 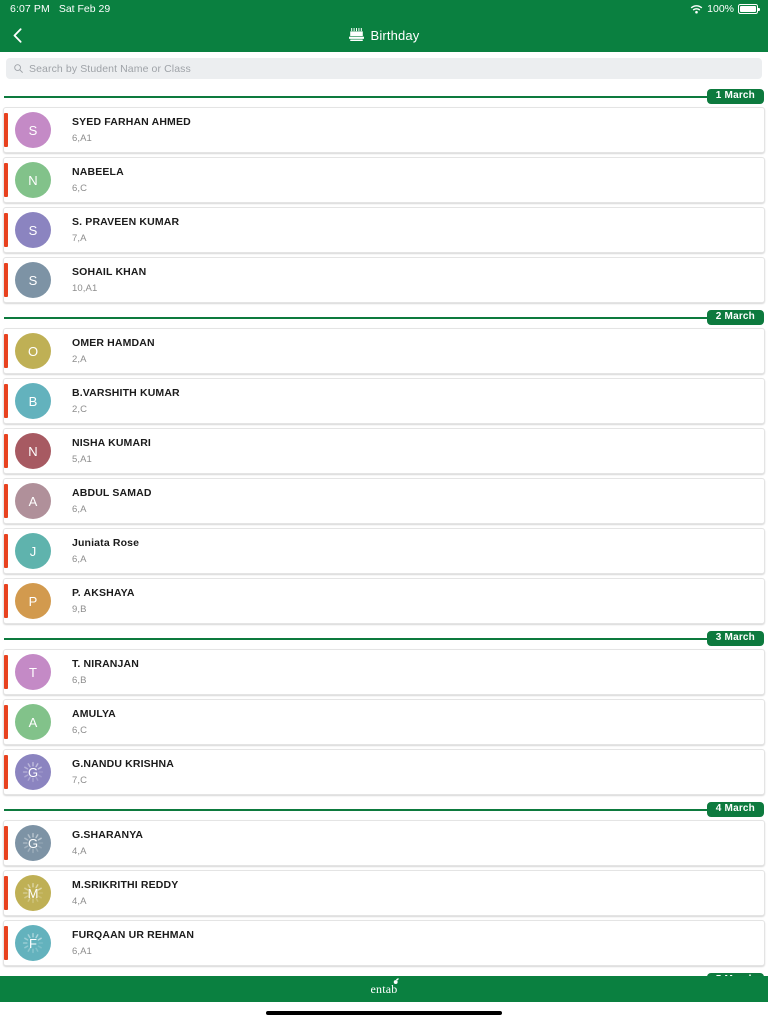 I want to click on student-row: N NISHA KUMARI 5,A1, so click(x=384, y=451).